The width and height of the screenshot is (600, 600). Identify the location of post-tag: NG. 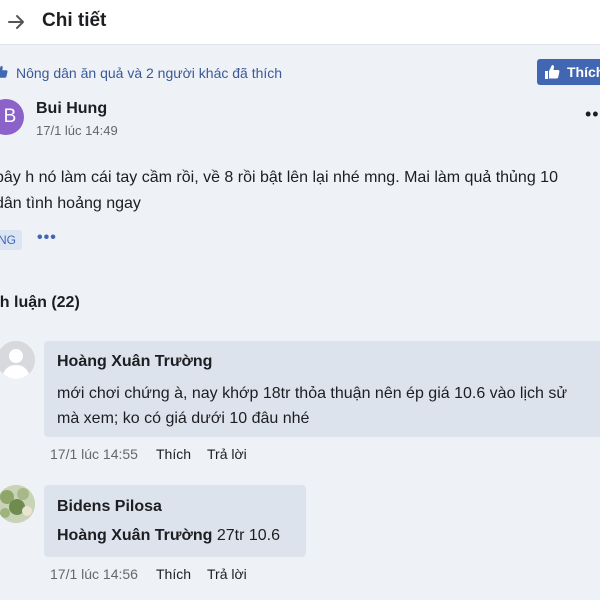
(11, 240).